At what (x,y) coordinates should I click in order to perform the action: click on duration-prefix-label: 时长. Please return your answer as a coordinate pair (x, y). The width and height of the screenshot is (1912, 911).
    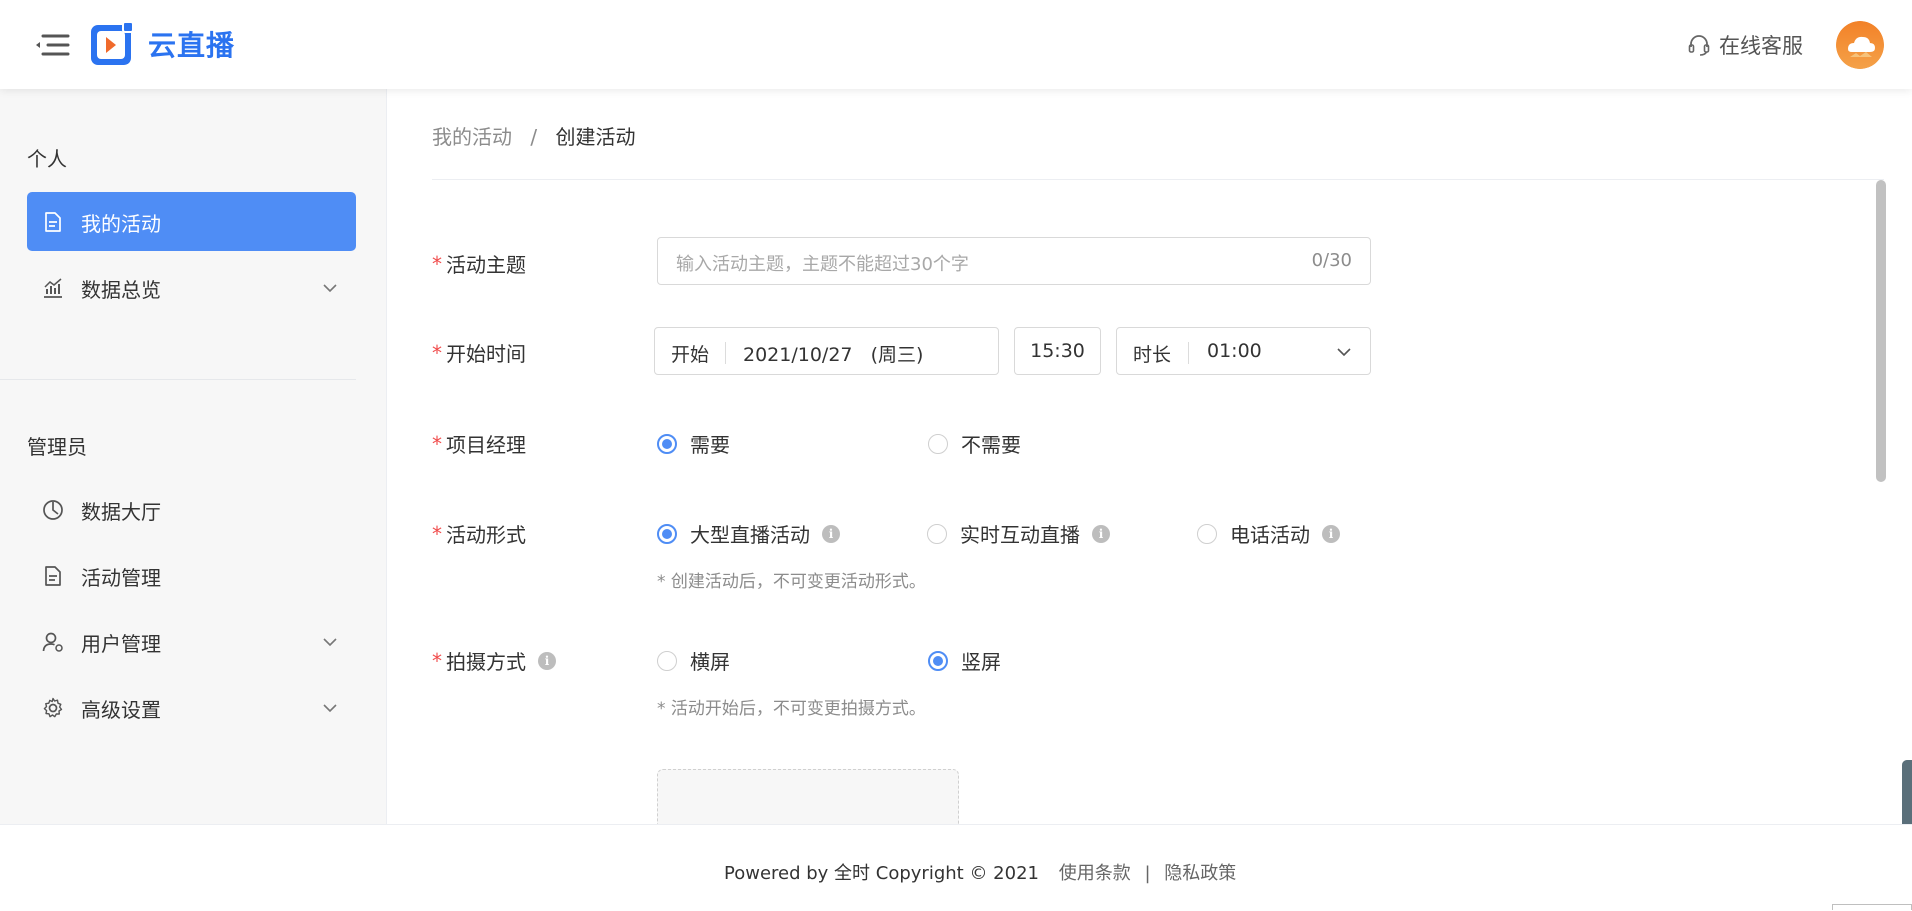
    Looking at the image, I should click on (1152, 355).